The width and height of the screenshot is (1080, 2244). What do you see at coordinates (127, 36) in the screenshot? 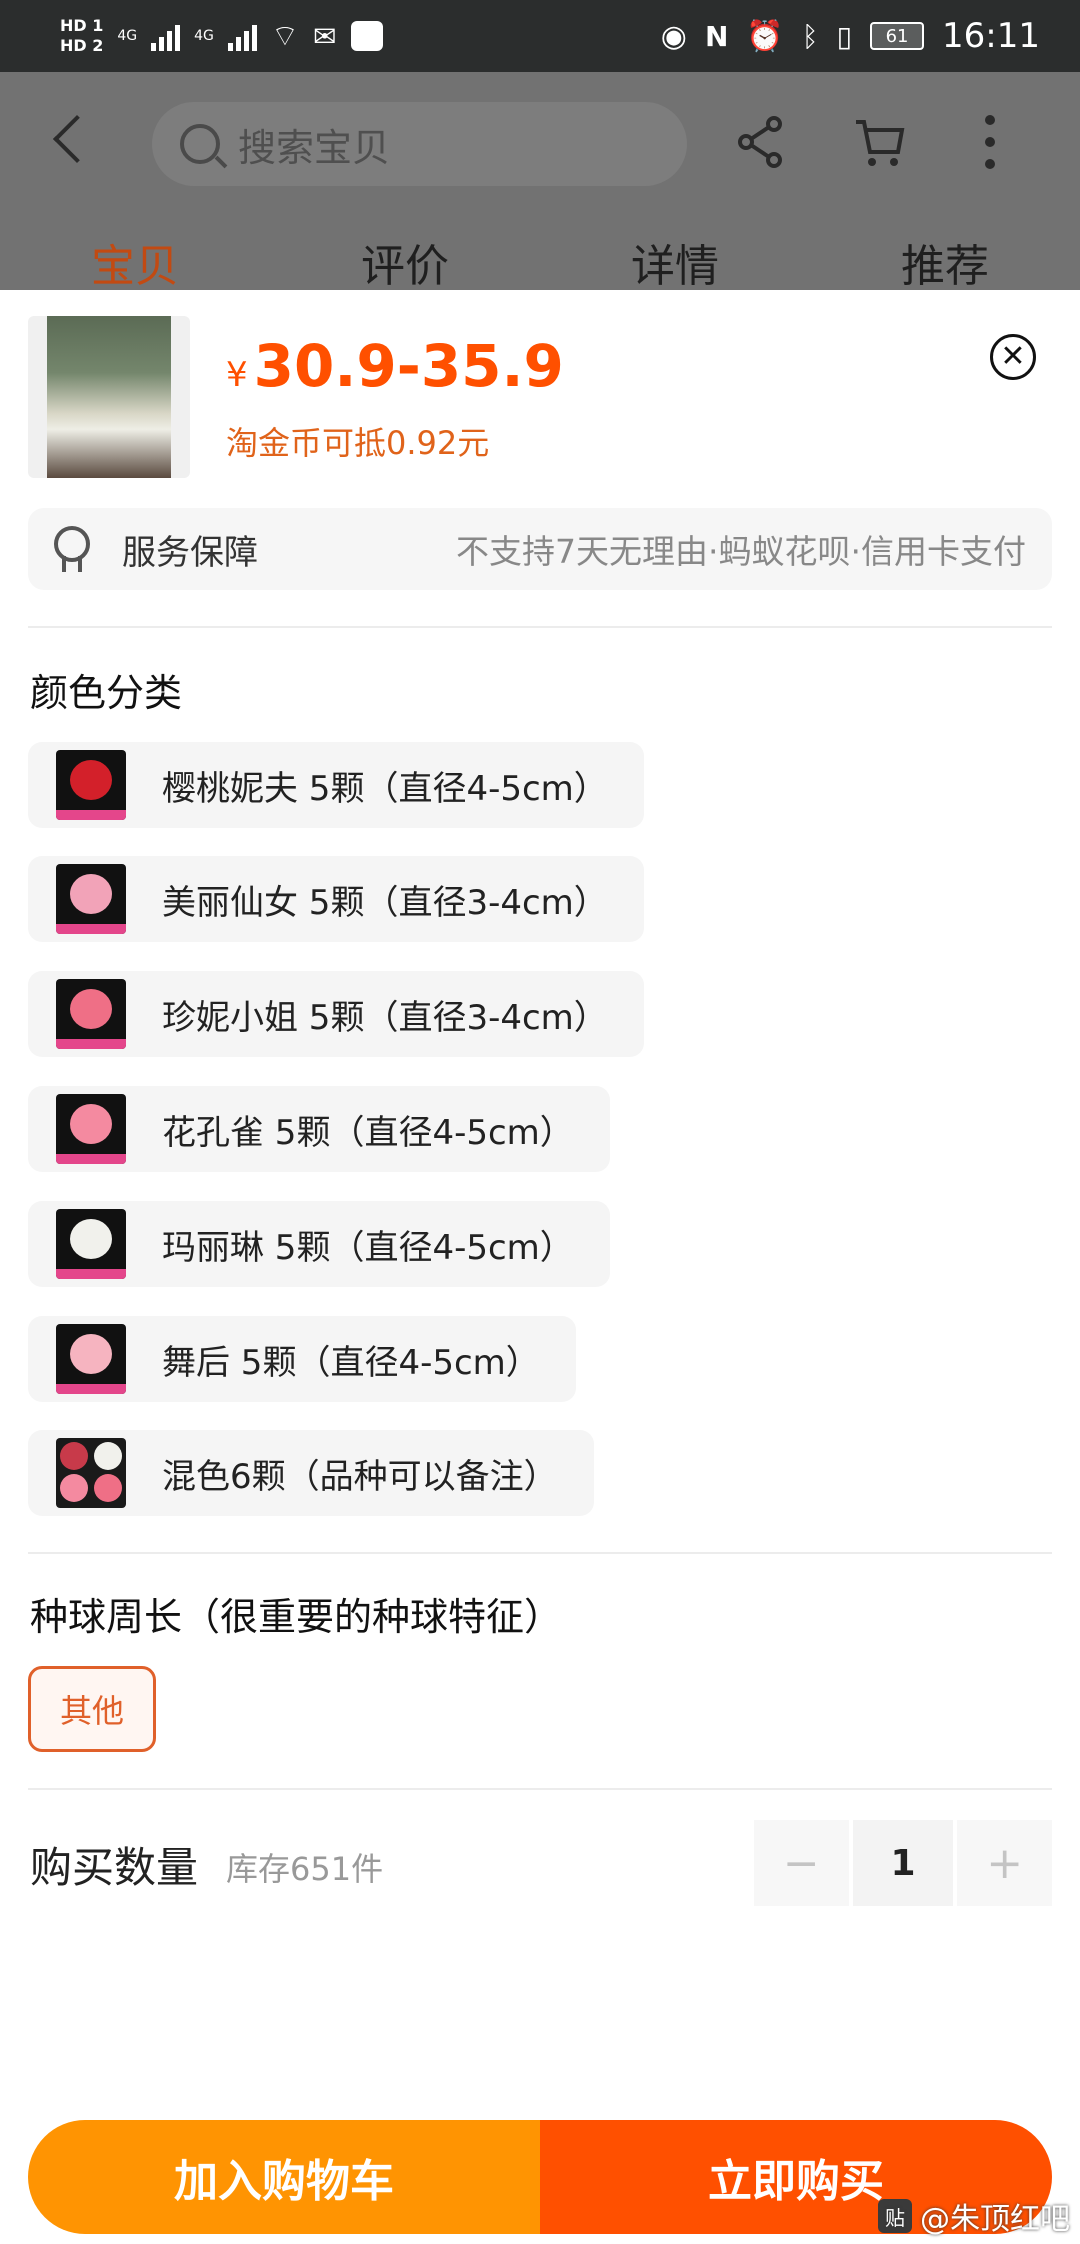
I see `network-label-1: 4G` at bounding box center [127, 36].